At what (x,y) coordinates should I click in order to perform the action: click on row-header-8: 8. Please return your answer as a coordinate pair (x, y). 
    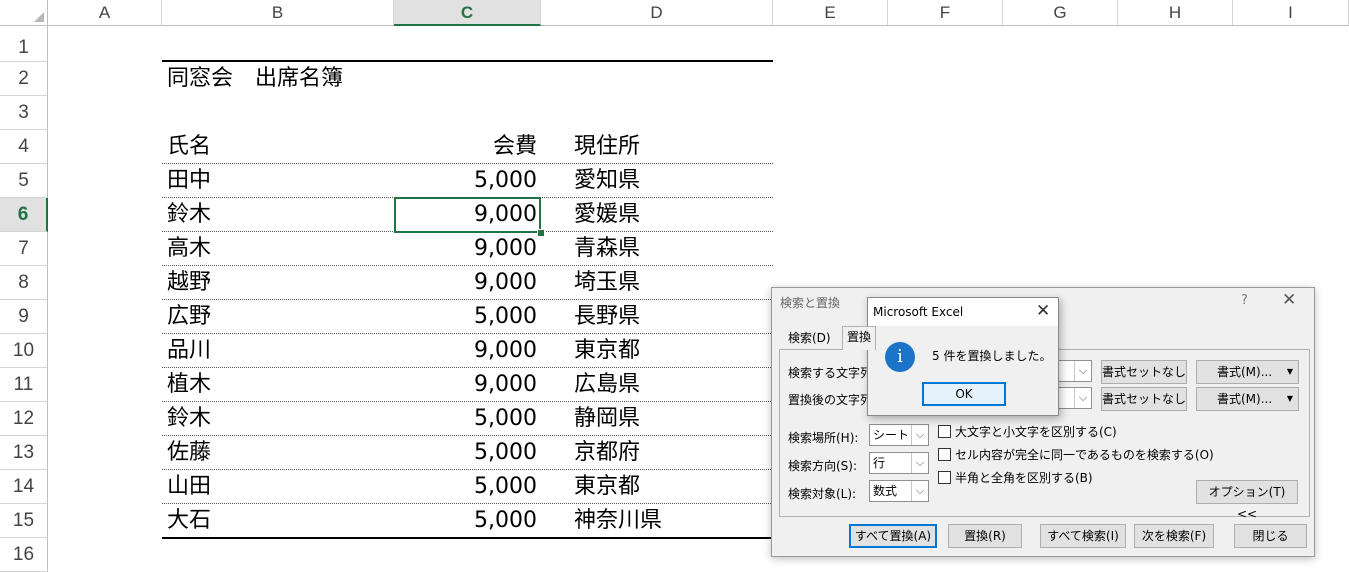
    Looking at the image, I should click on (24, 283).